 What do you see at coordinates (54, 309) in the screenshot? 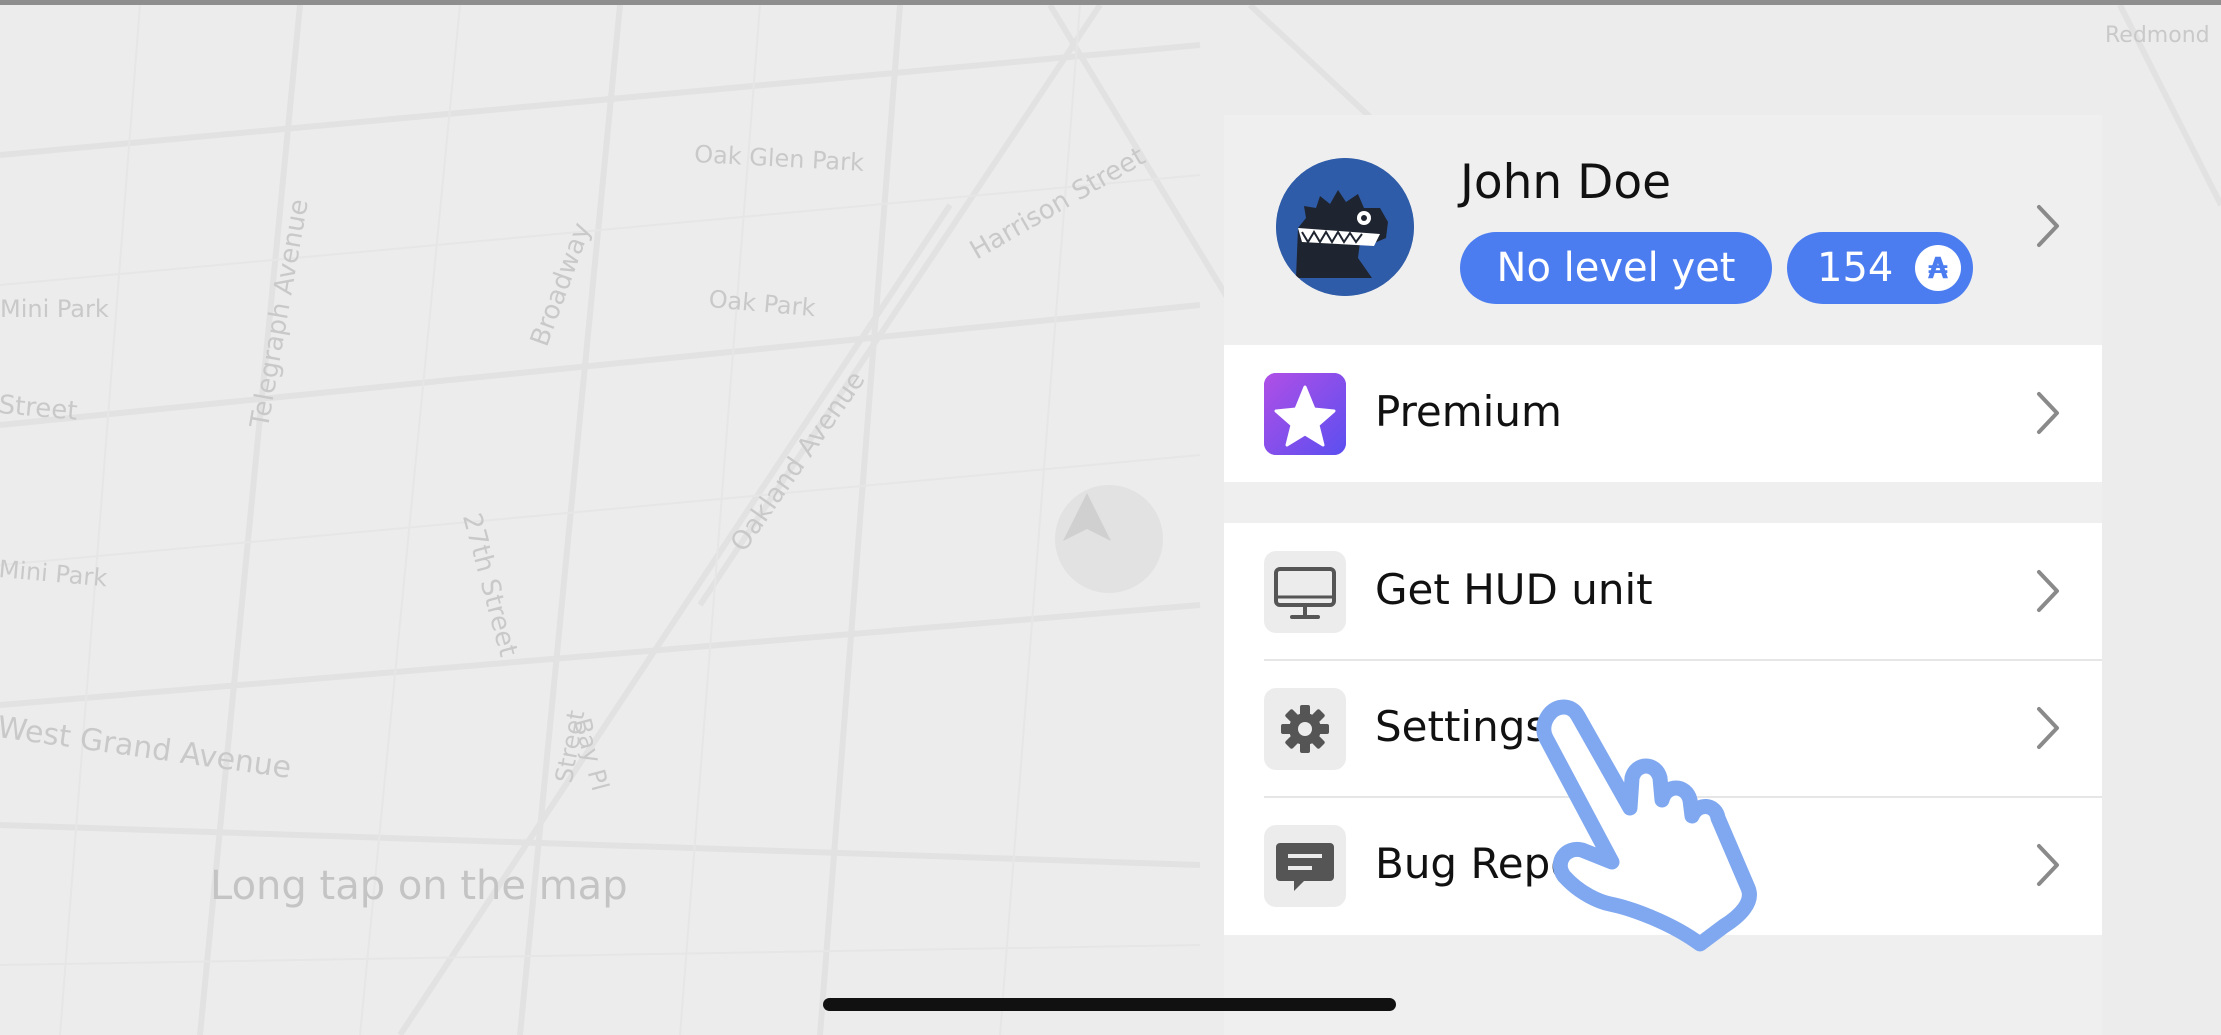
I see `map-label: Mini Park` at bounding box center [54, 309].